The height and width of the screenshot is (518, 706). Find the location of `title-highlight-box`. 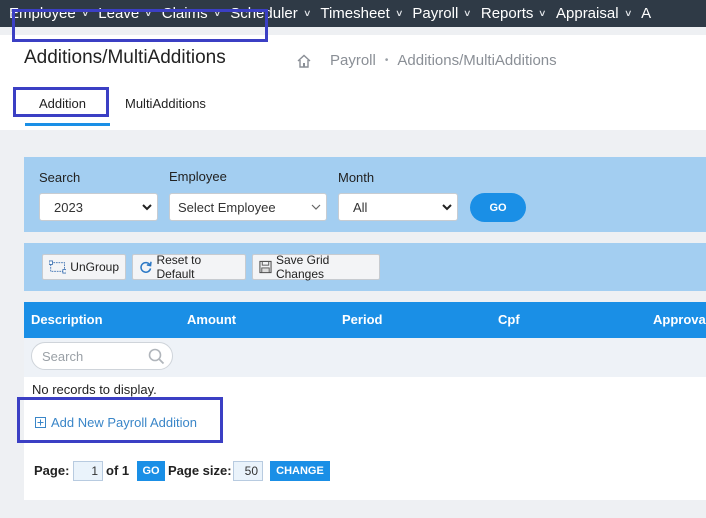

title-highlight-box is located at coordinates (140, 25).